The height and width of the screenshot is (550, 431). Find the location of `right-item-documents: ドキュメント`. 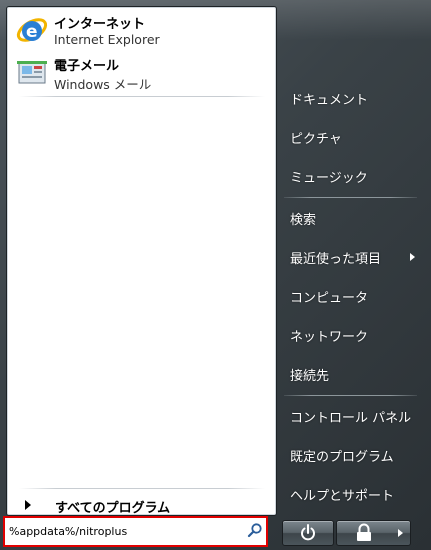

right-item-documents: ドキュメント is located at coordinates (350, 98).